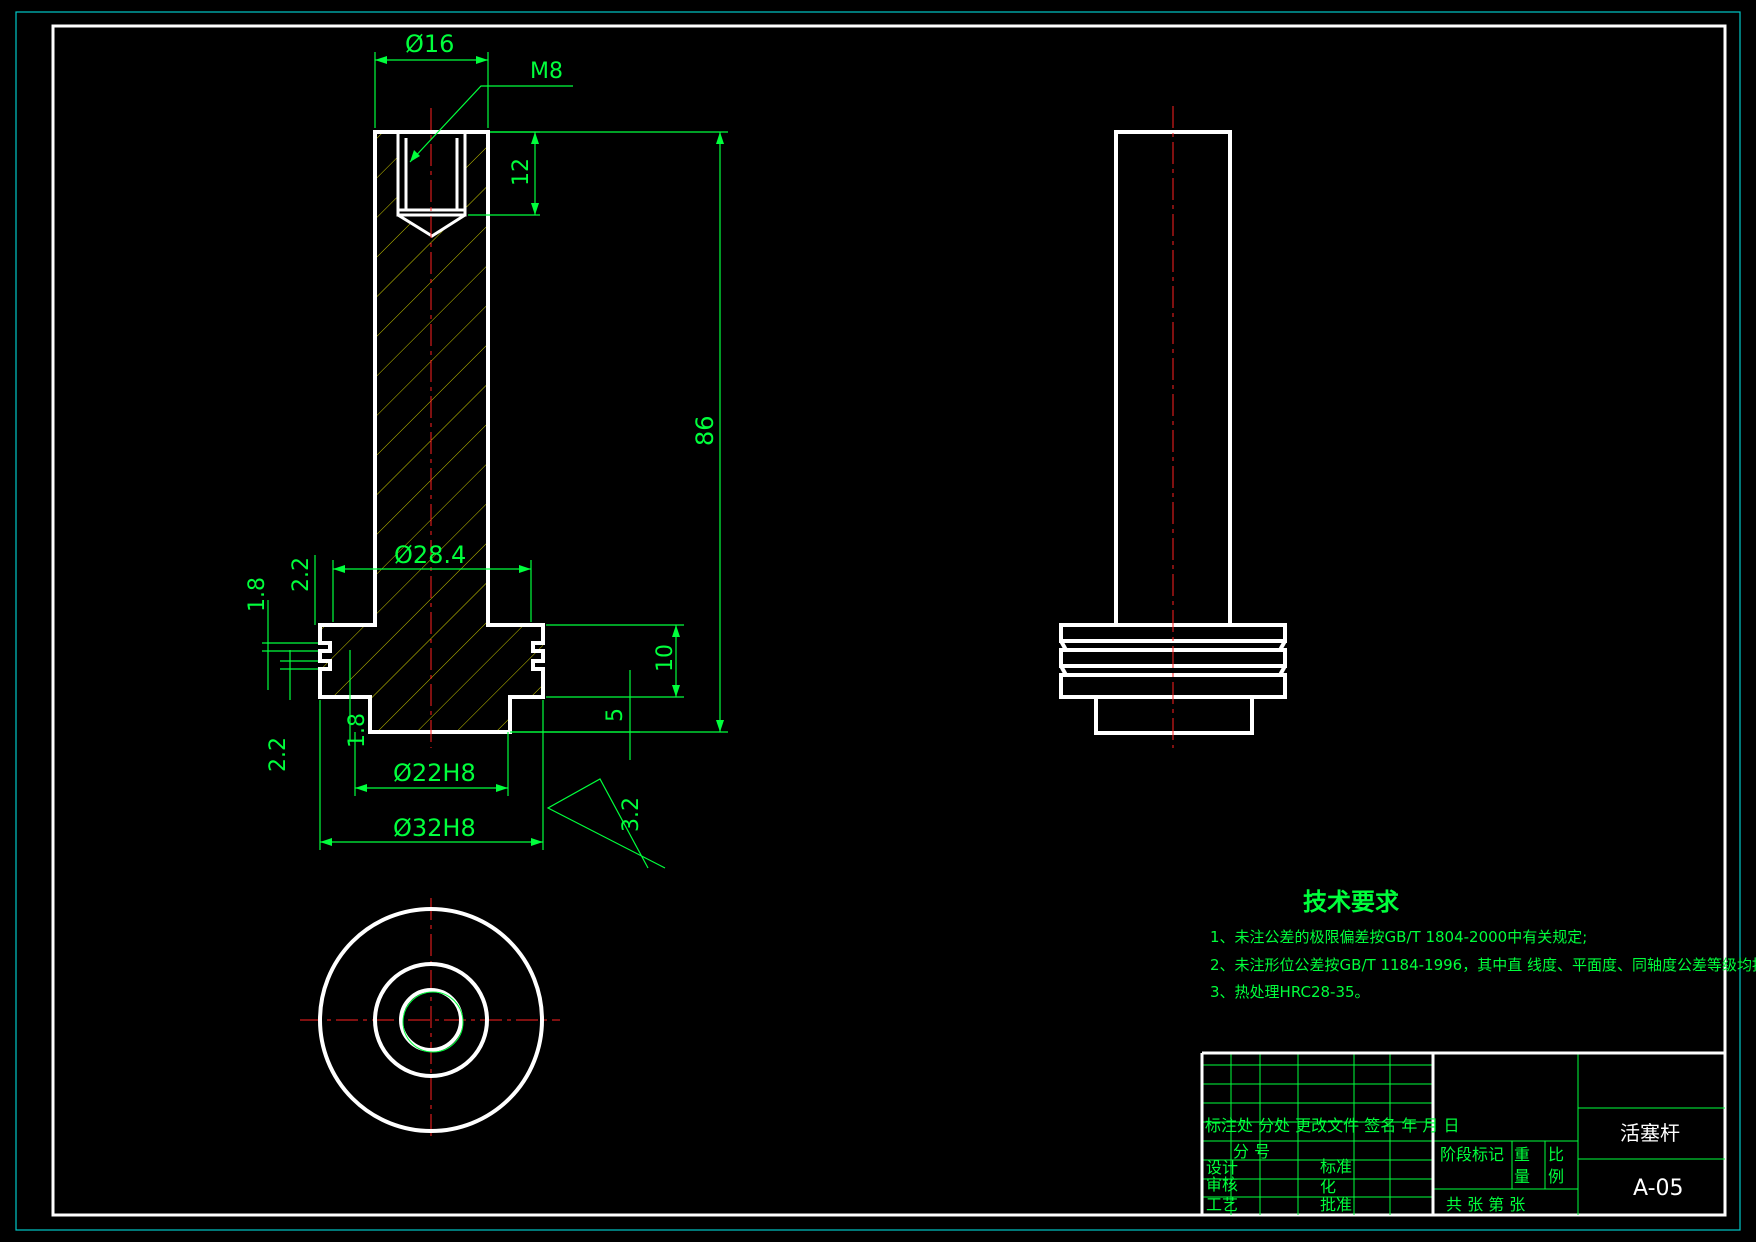 This screenshot has width=1756, height=1242. I want to click on tb-scale-2: 例, so click(1556, 1176).